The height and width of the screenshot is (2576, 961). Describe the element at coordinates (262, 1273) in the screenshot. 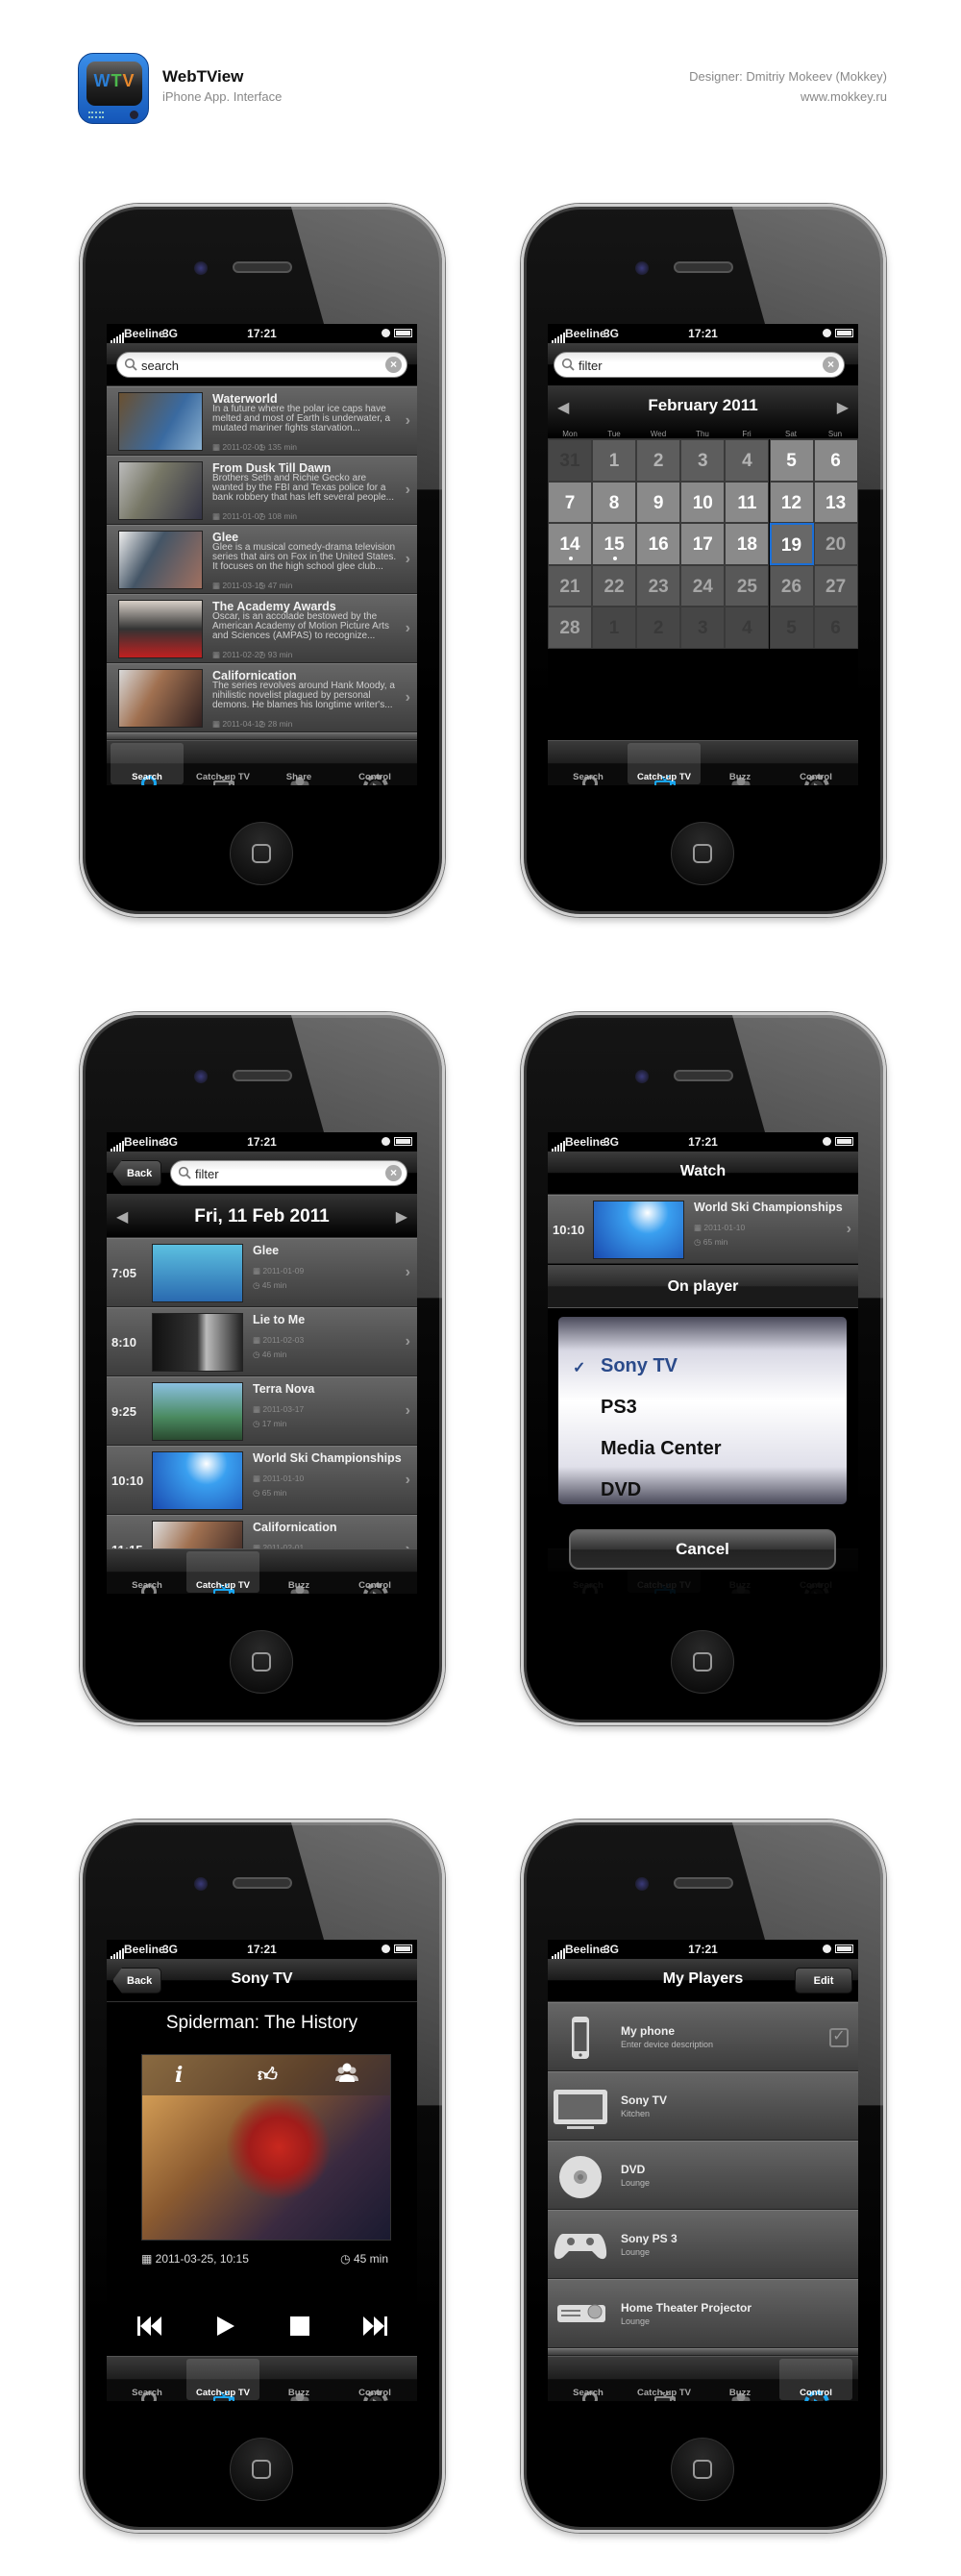

I see `schedule-item: 7:05 Glee ▦ 2011-01-09 ◷ 45 min ›` at that location.